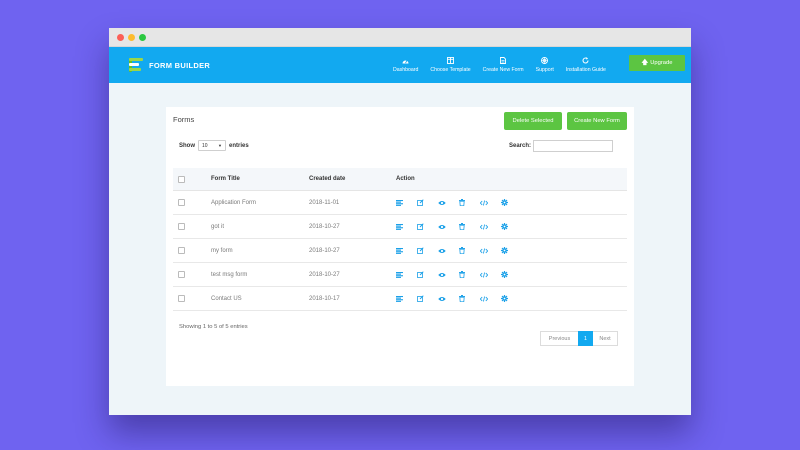  I want to click on table-header: Form Title Created date Action, so click(400, 179).